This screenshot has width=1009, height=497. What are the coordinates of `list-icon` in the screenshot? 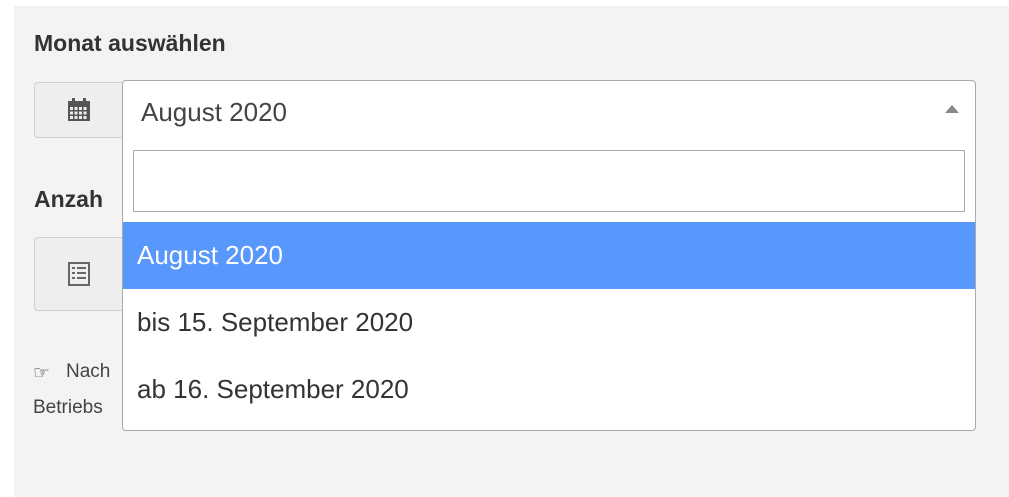 It's located at (78, 274).